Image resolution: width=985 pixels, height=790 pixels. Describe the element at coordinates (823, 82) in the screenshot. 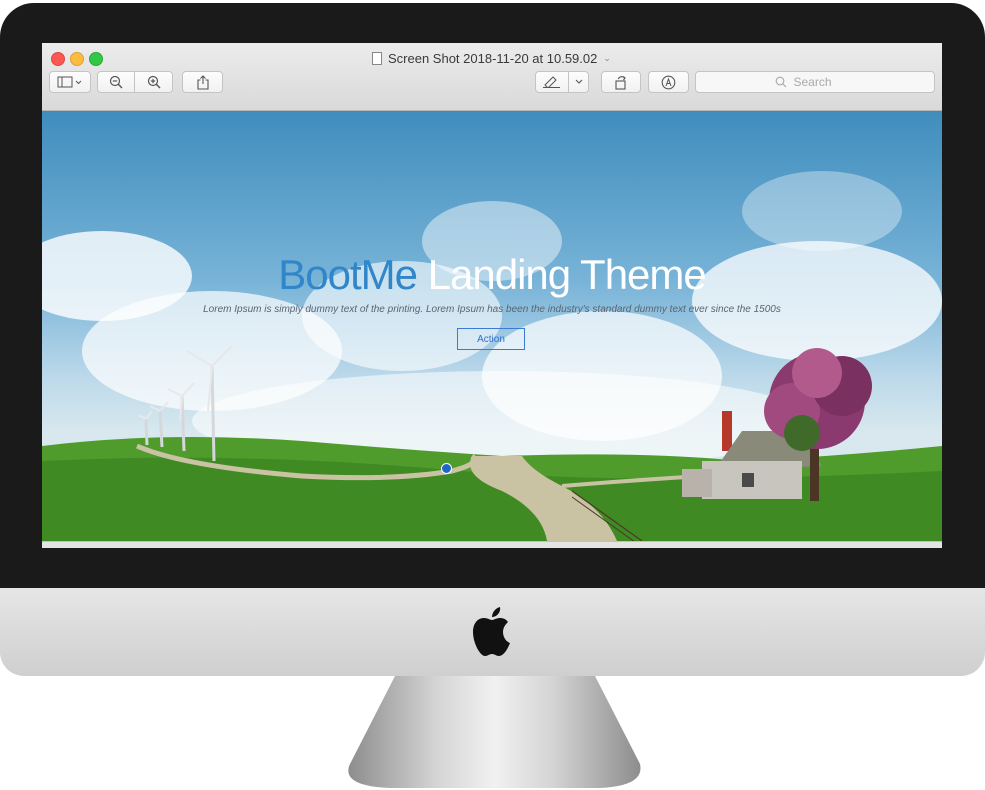

I see `search-input` at that location.